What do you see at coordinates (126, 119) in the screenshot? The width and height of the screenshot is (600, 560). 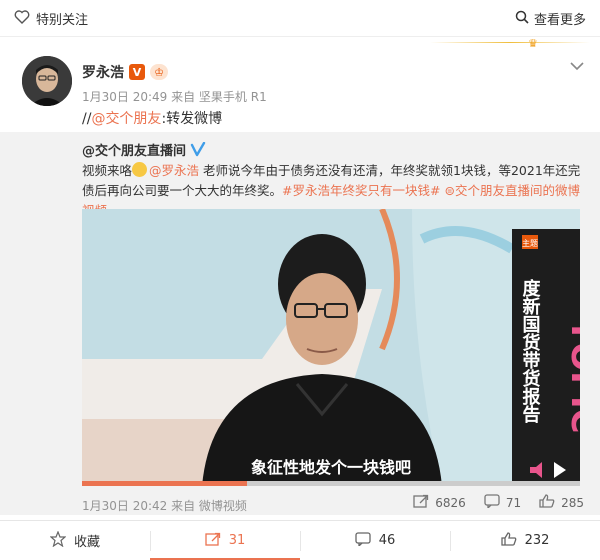 I see `repost-mention-link: @交个朋友` at bounding box center [126, 119].